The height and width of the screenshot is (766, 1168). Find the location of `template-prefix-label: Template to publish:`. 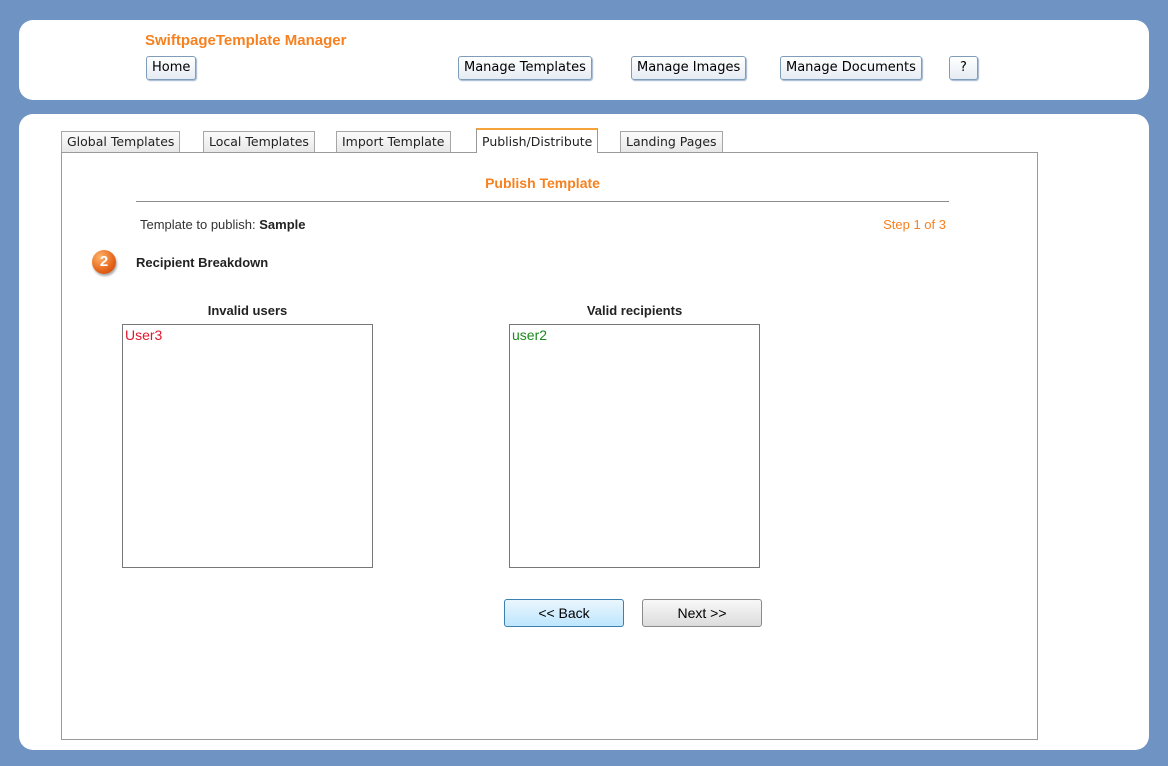

template-prefix-label: Template to publish: is located at coordinates (198, 224).